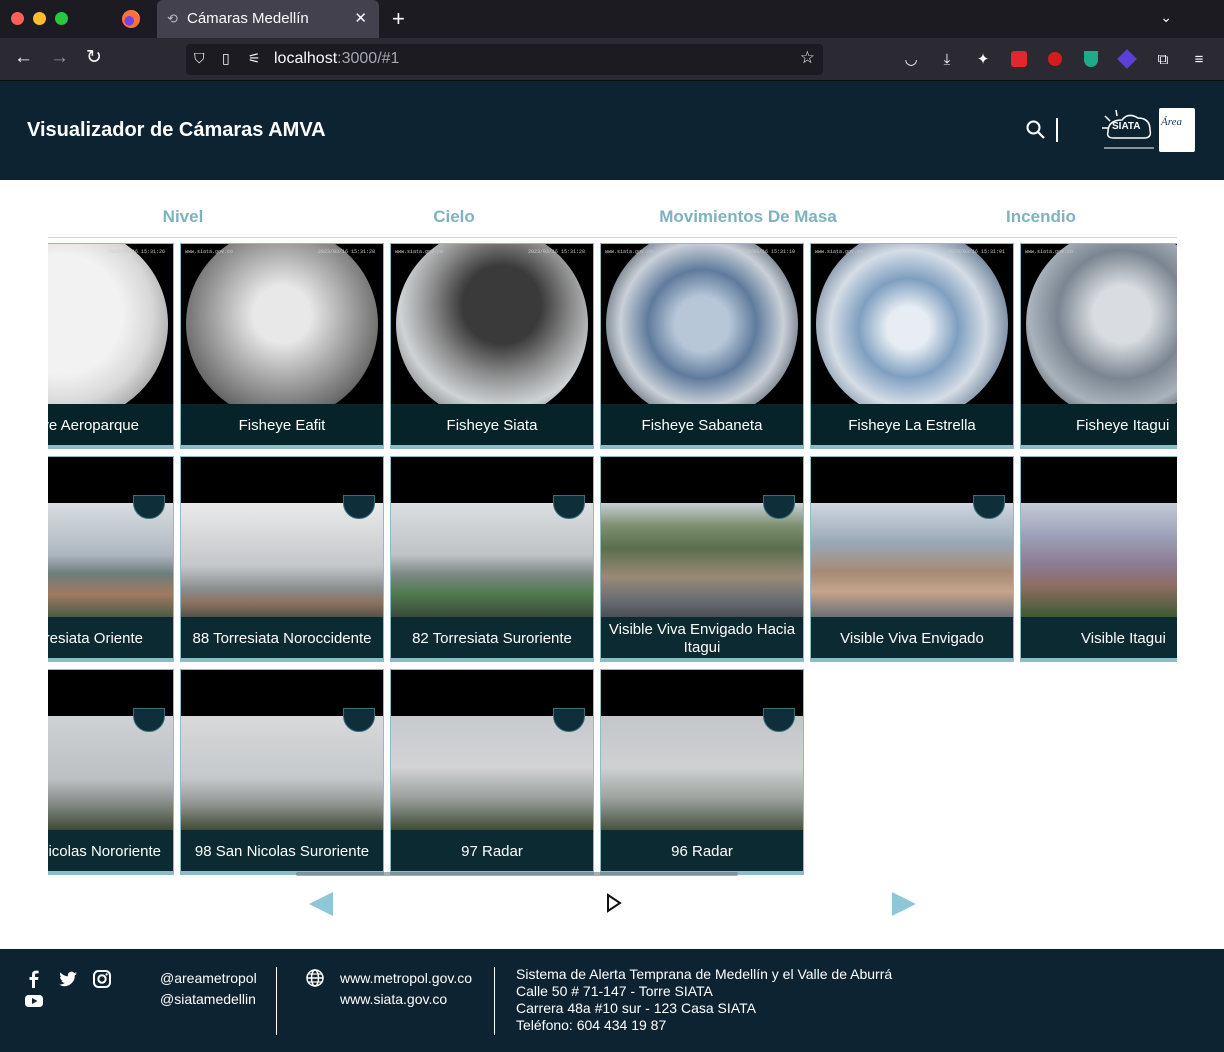 Image resolution: width=1224 pixels, height=1052 pixels. Describe the element at coordinates (591, 1025) in the screenshot. I see `phone-line: Teléfono: 604 434 19 87` at that location.